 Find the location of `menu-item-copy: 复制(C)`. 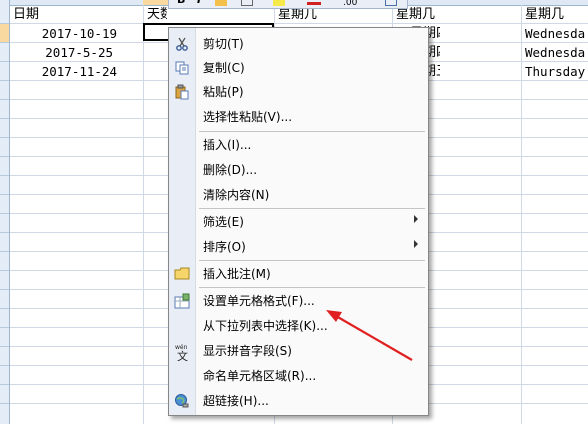

menu-item-copy: 复制(C) is located at coordinates (298, 68).